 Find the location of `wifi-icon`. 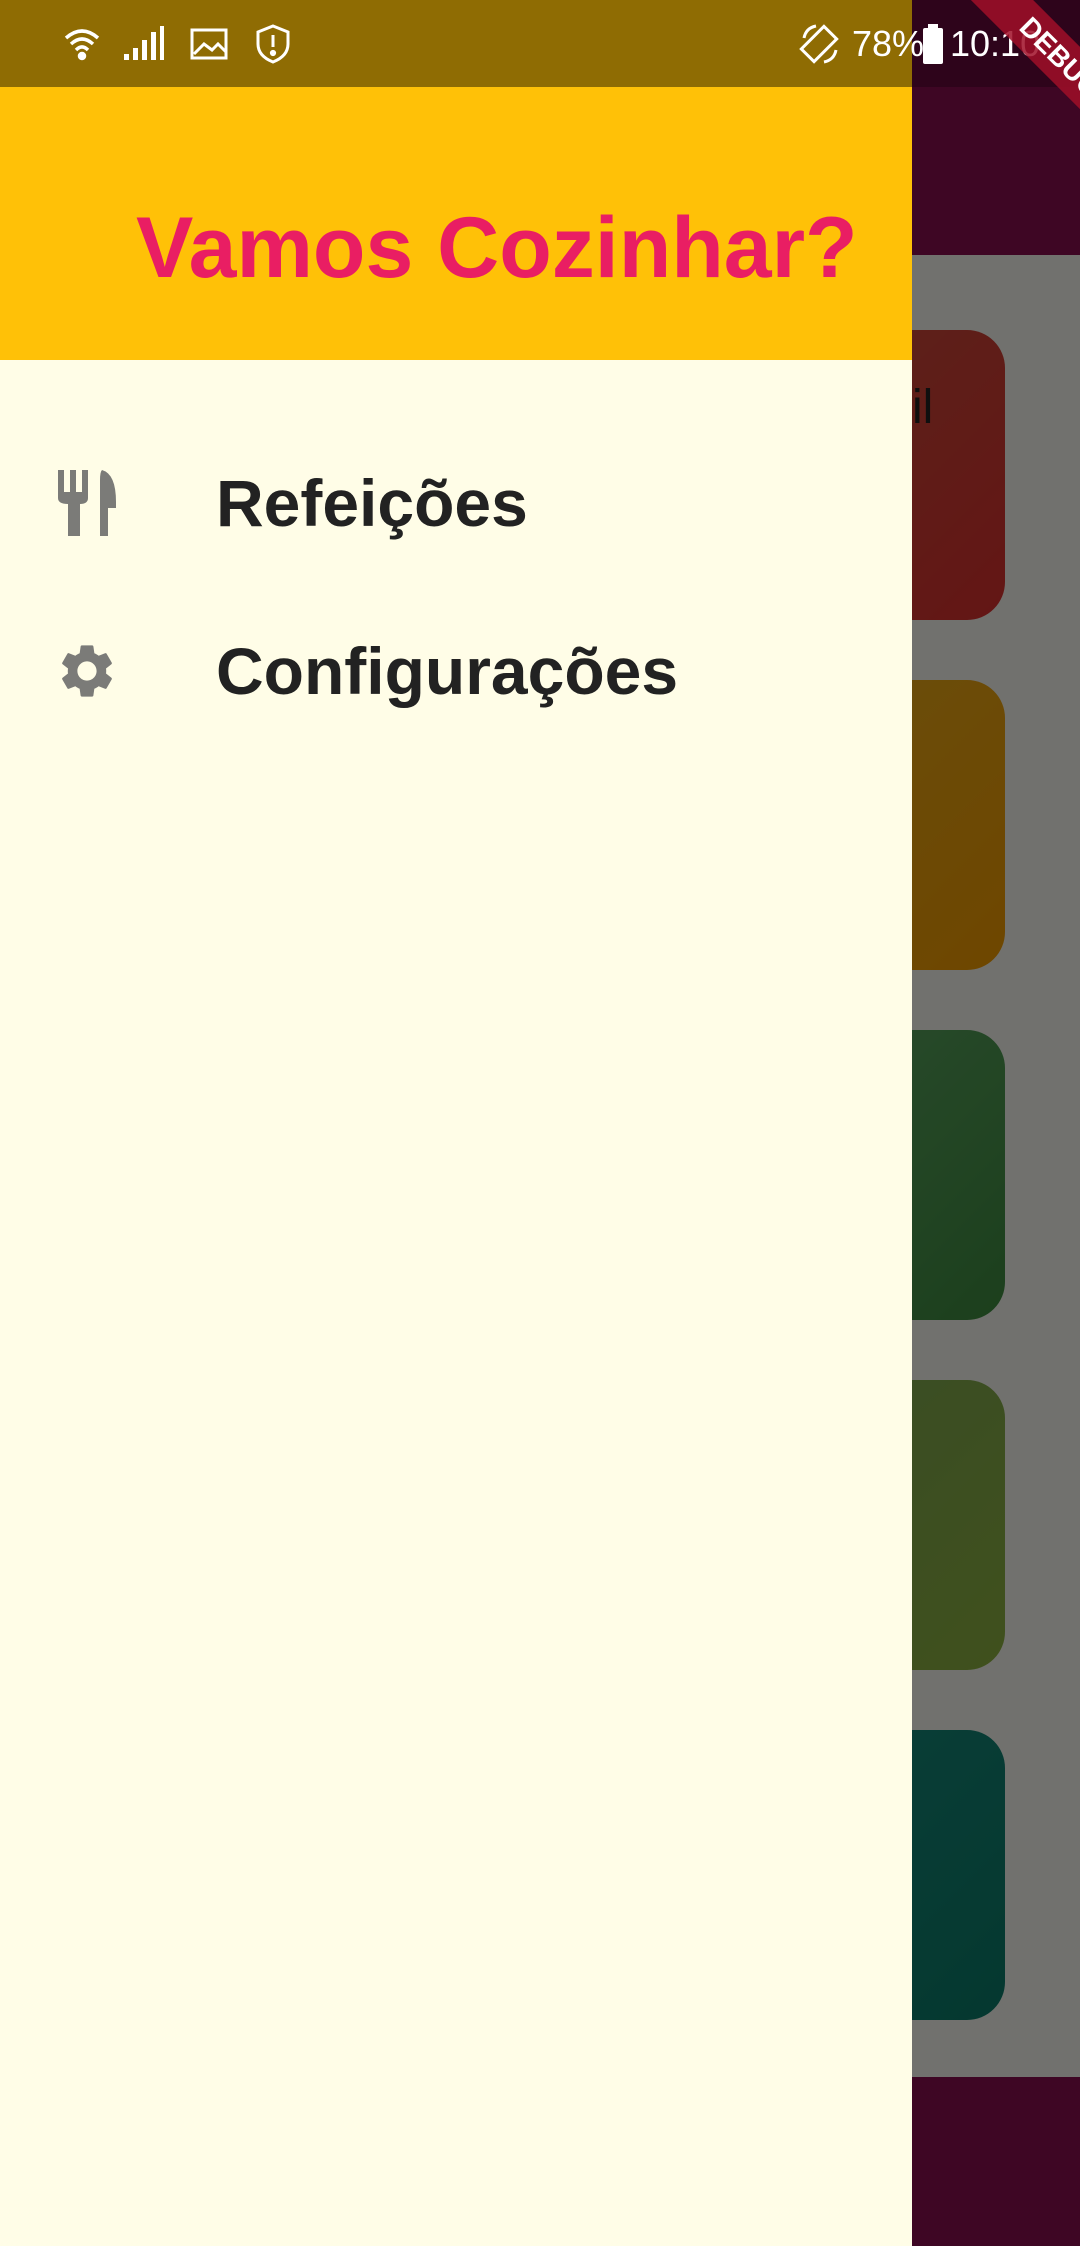

wifi-icon is located at coordinates (82, 44).